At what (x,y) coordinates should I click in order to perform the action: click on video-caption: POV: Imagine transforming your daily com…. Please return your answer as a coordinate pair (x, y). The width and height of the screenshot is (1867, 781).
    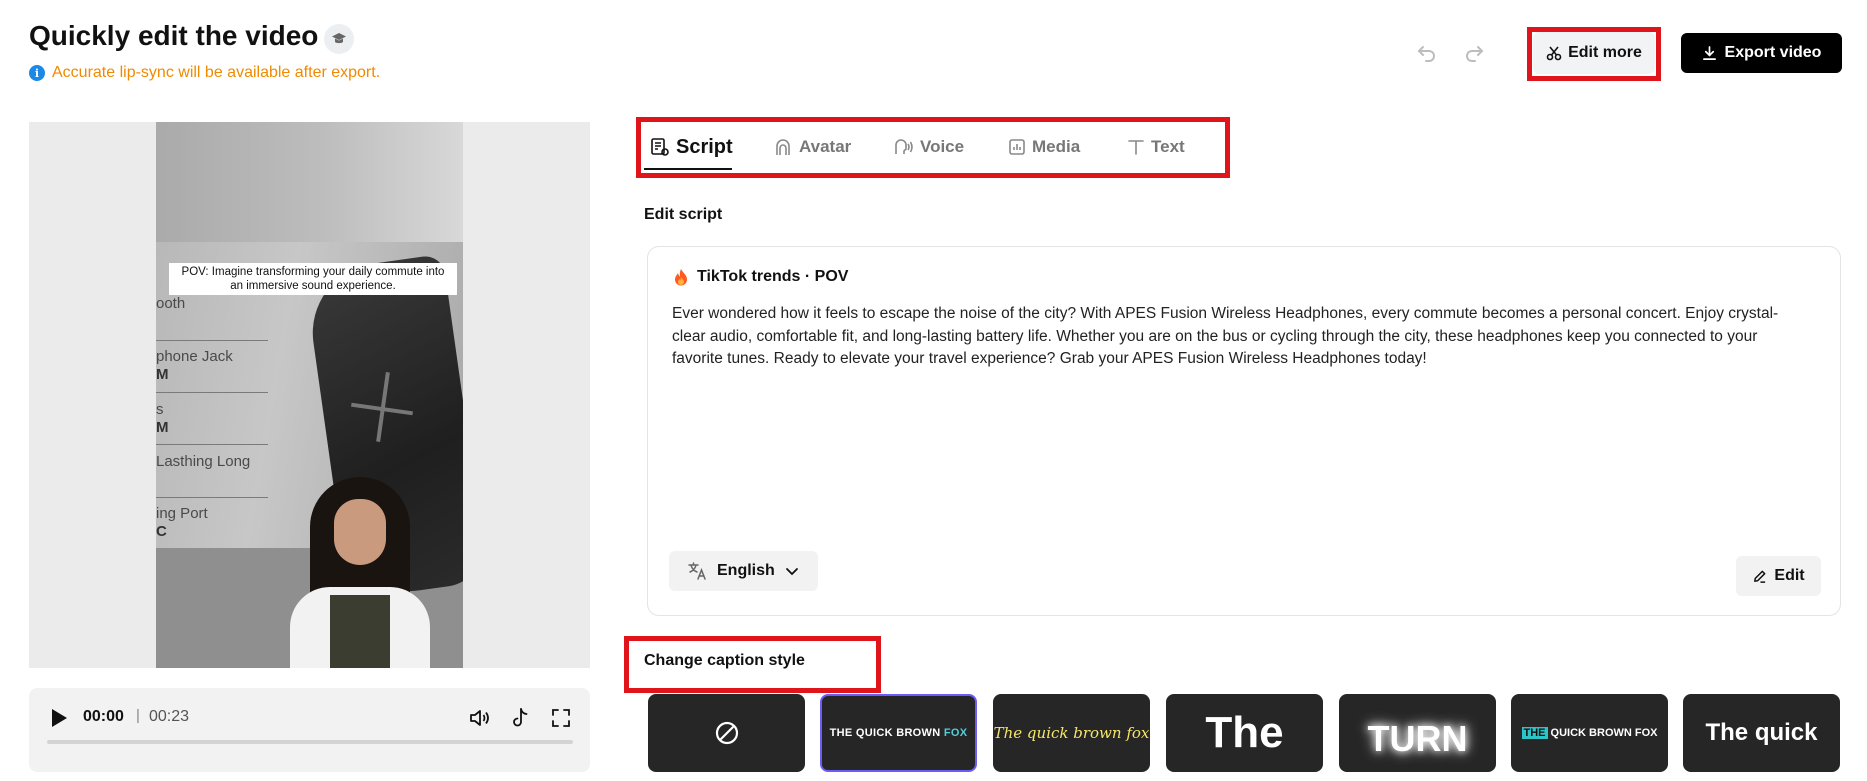
    Looking at the image, I should click on (313, 279).